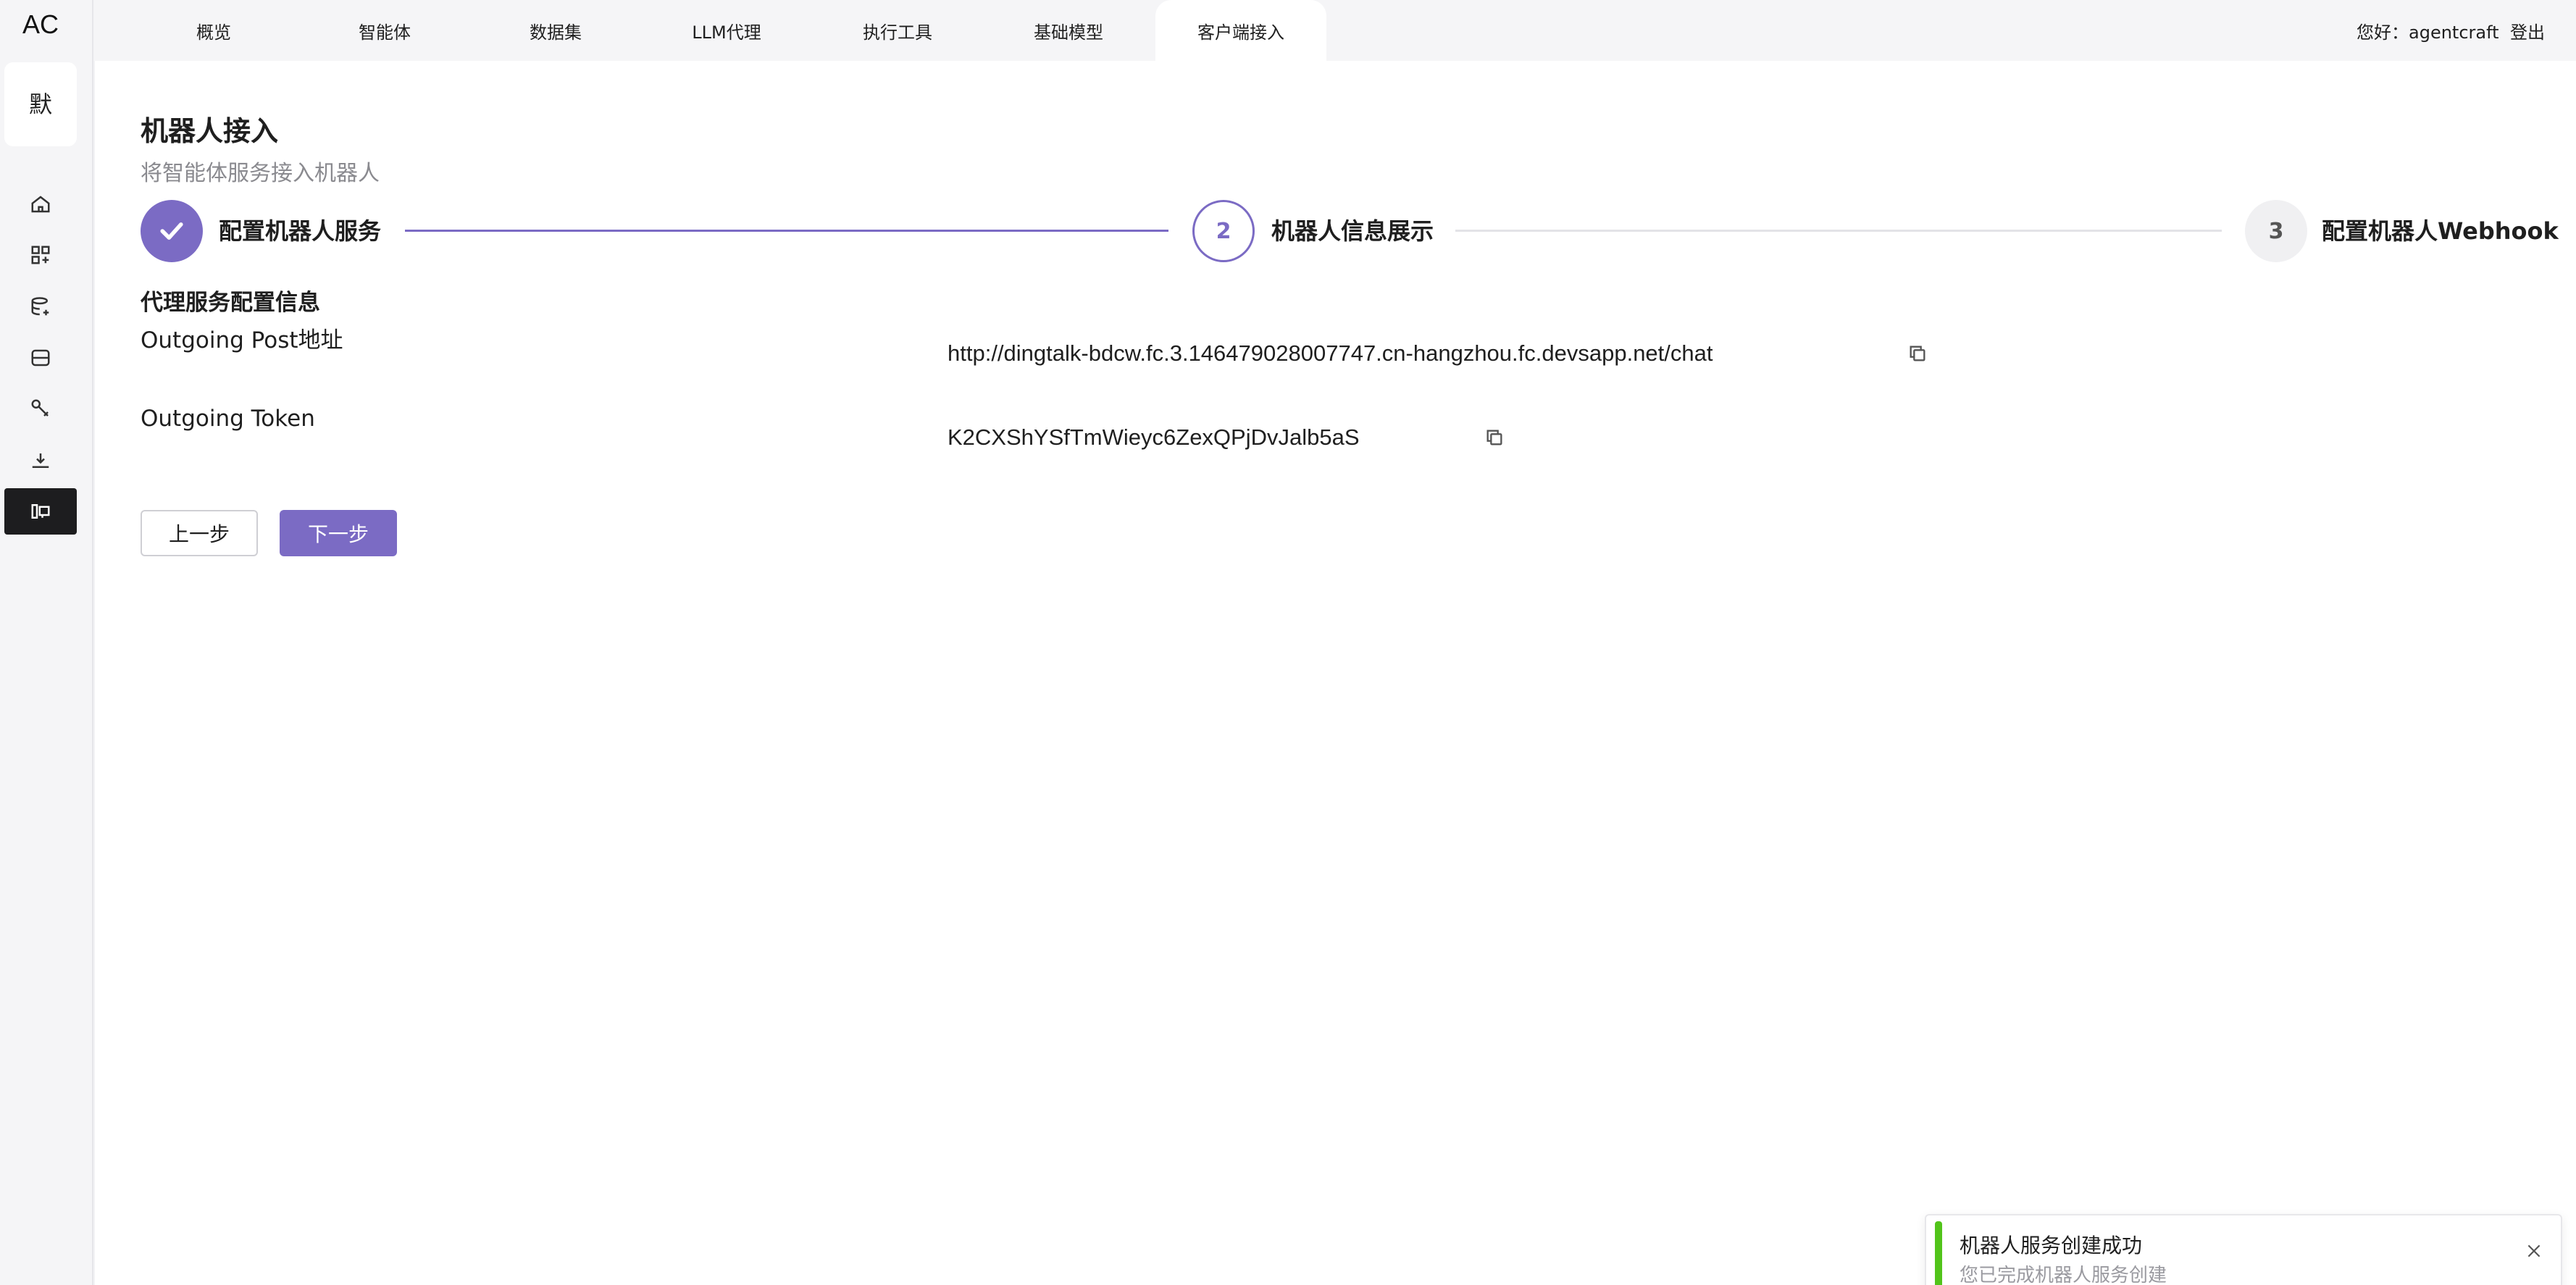  Describe the element at coordinates (40, 104) in the screenshot. I see `workspace-badge: 默` at that location.